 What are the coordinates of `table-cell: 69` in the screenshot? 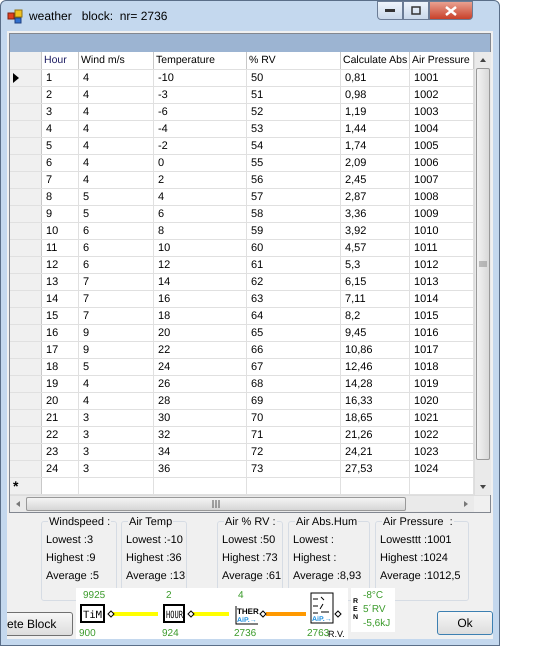 It's located at (294, 401).